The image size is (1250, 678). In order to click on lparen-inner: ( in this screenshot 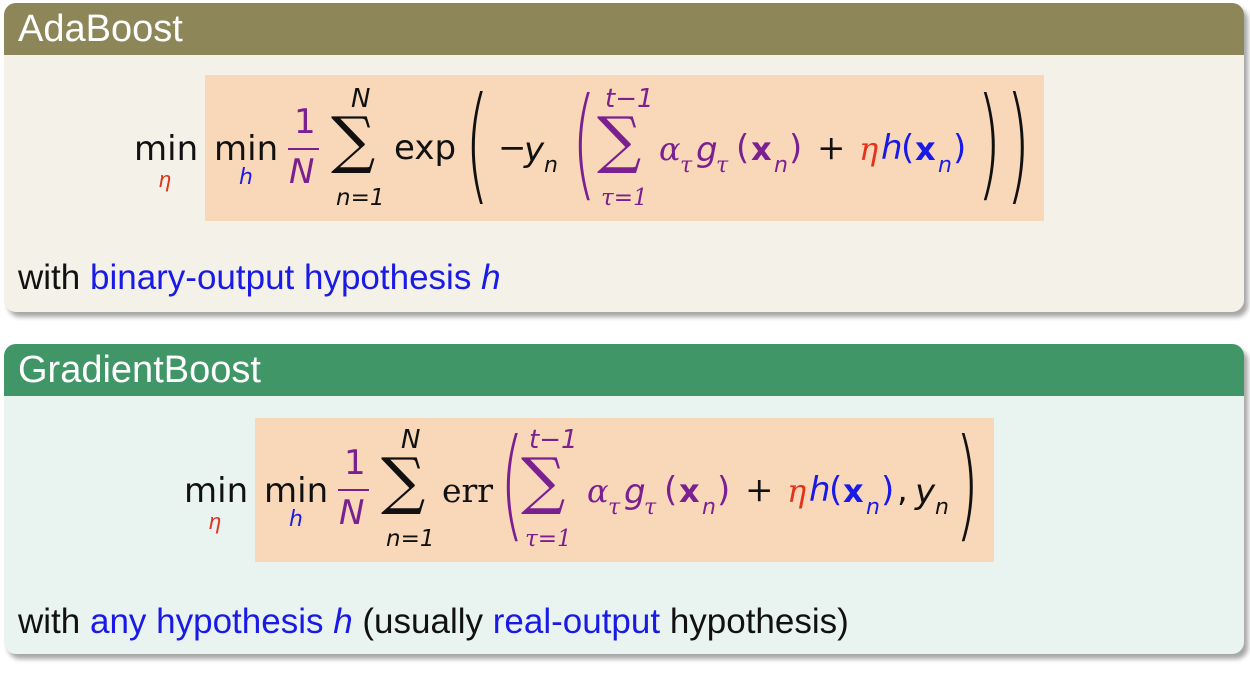, I will do `click(584, 142)`.